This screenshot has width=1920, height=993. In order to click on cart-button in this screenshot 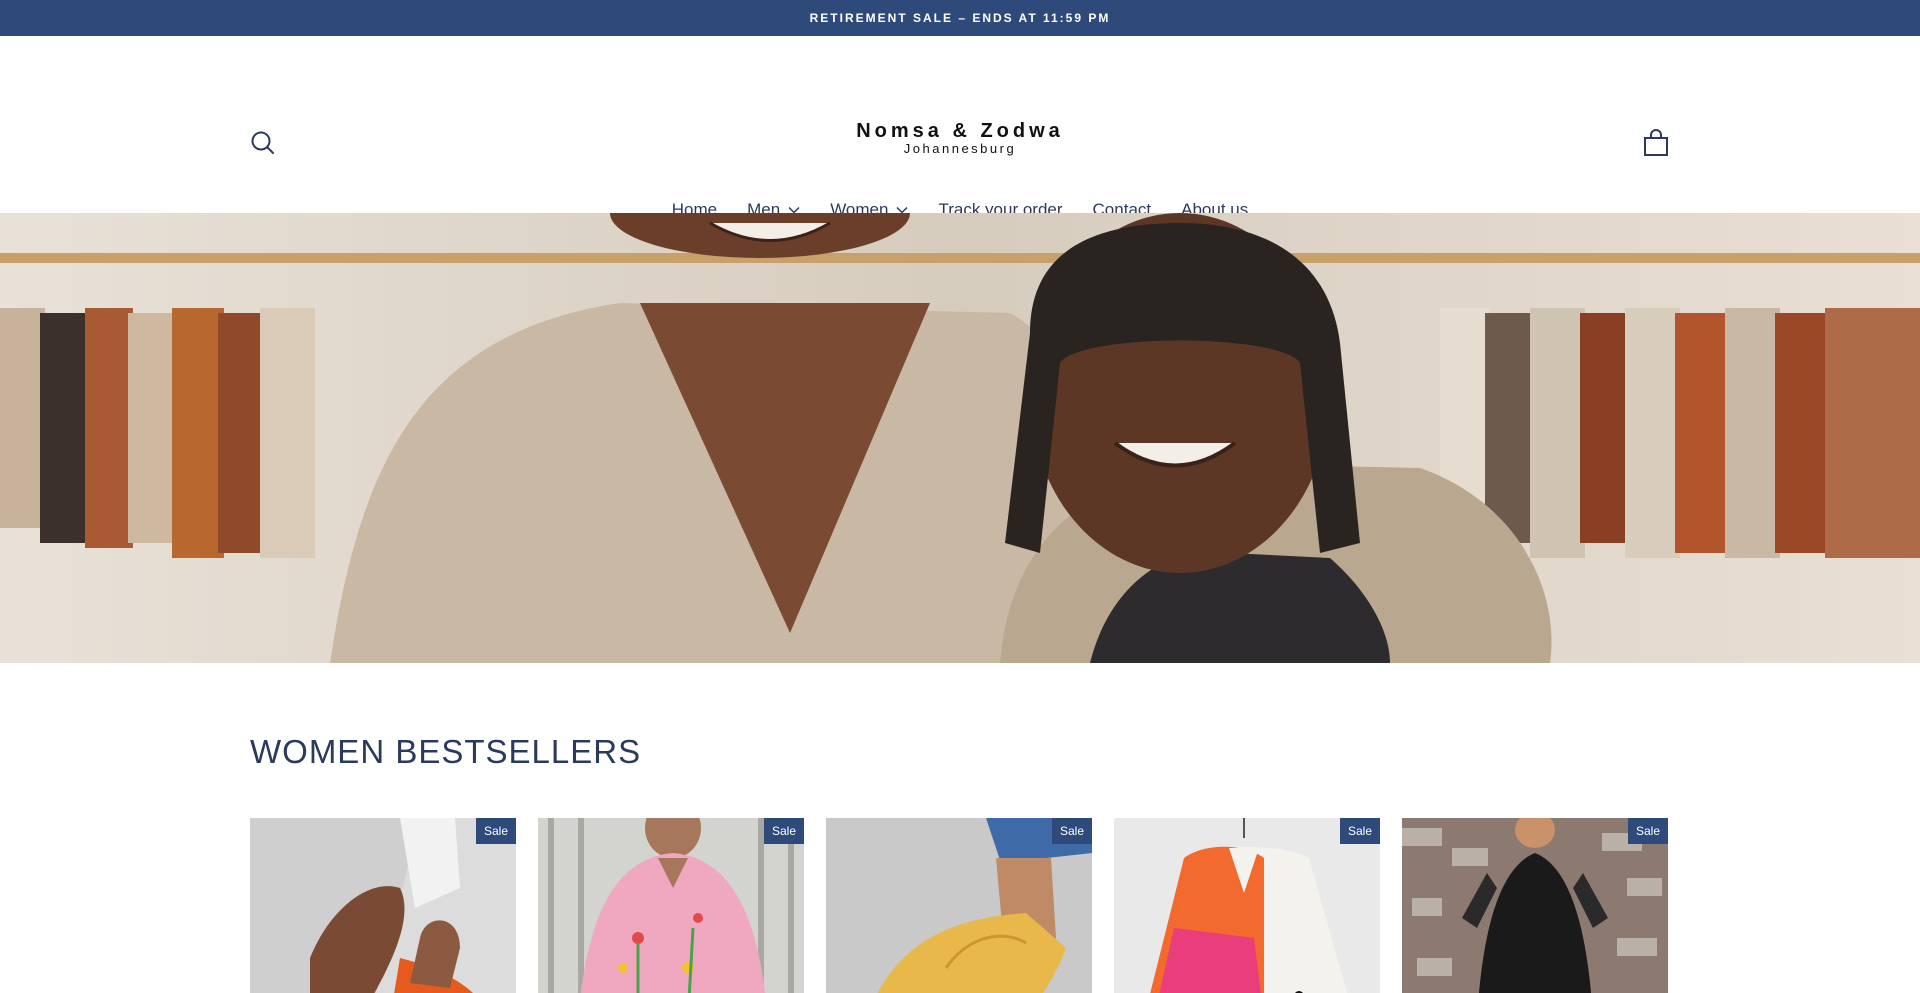, I will do `click(1656, 143)`.